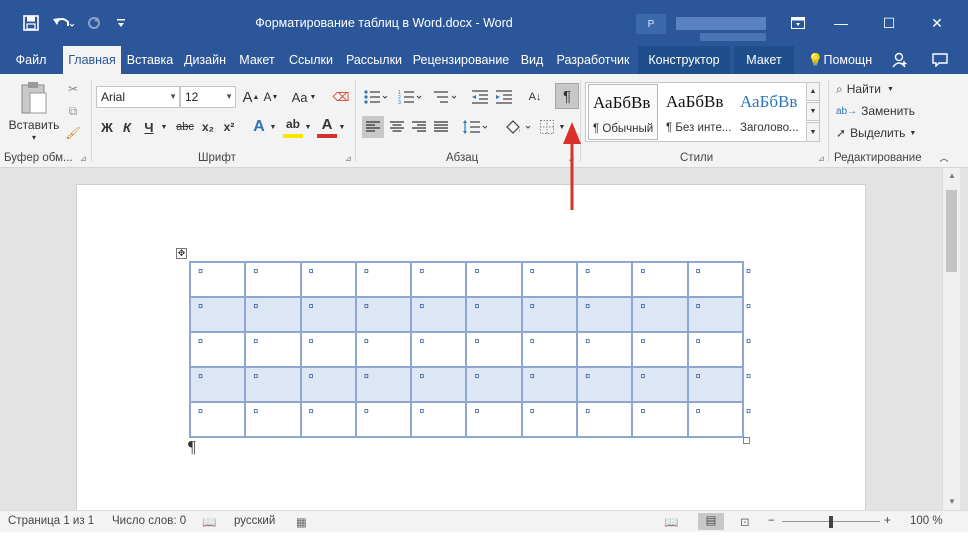  What do you see at coordinates (900, 60) in the screenshot?
I see `share-icon` at bounding box center [900, 60].